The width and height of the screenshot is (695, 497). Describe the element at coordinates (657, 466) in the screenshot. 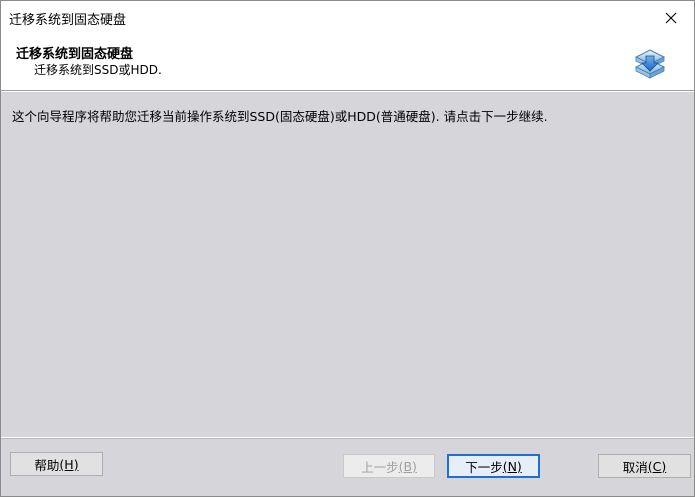

I see `cancel-button-mnemonic: (C)` at that location.